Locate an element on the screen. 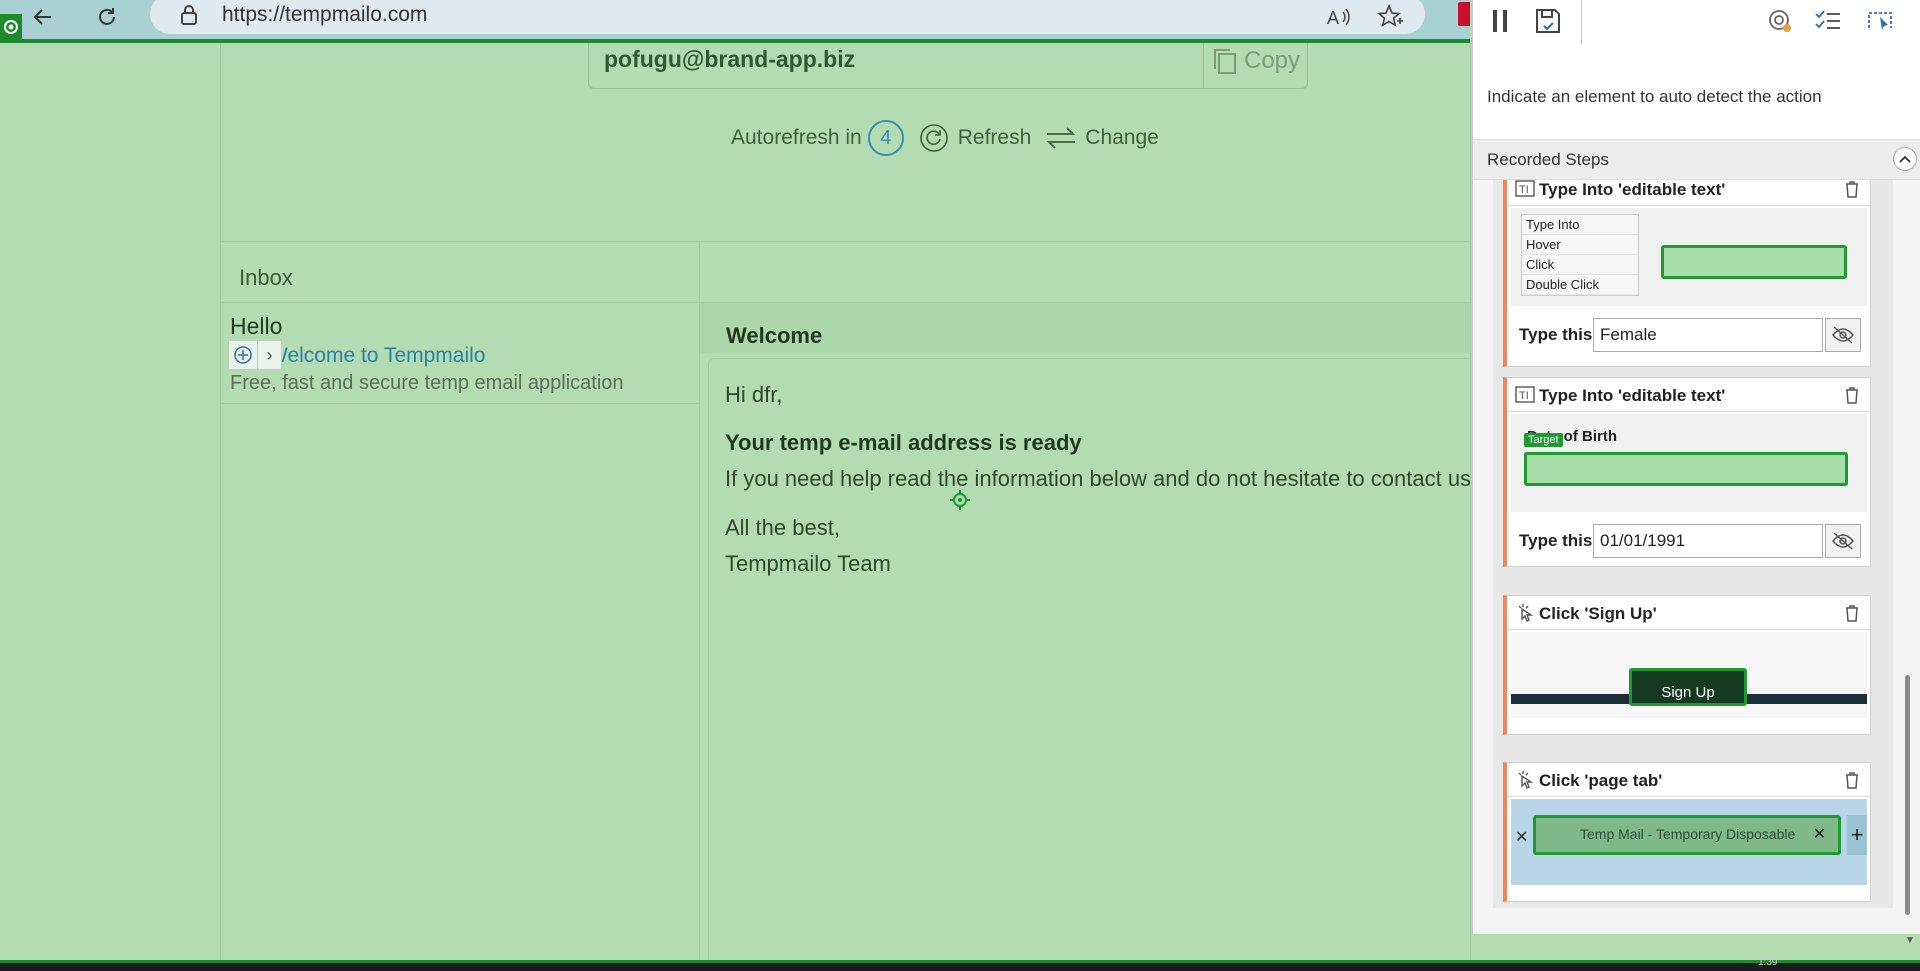 The width and height of the screenshot is (1920, 971). screen-select-icon is located at coordinates (1880, 21).